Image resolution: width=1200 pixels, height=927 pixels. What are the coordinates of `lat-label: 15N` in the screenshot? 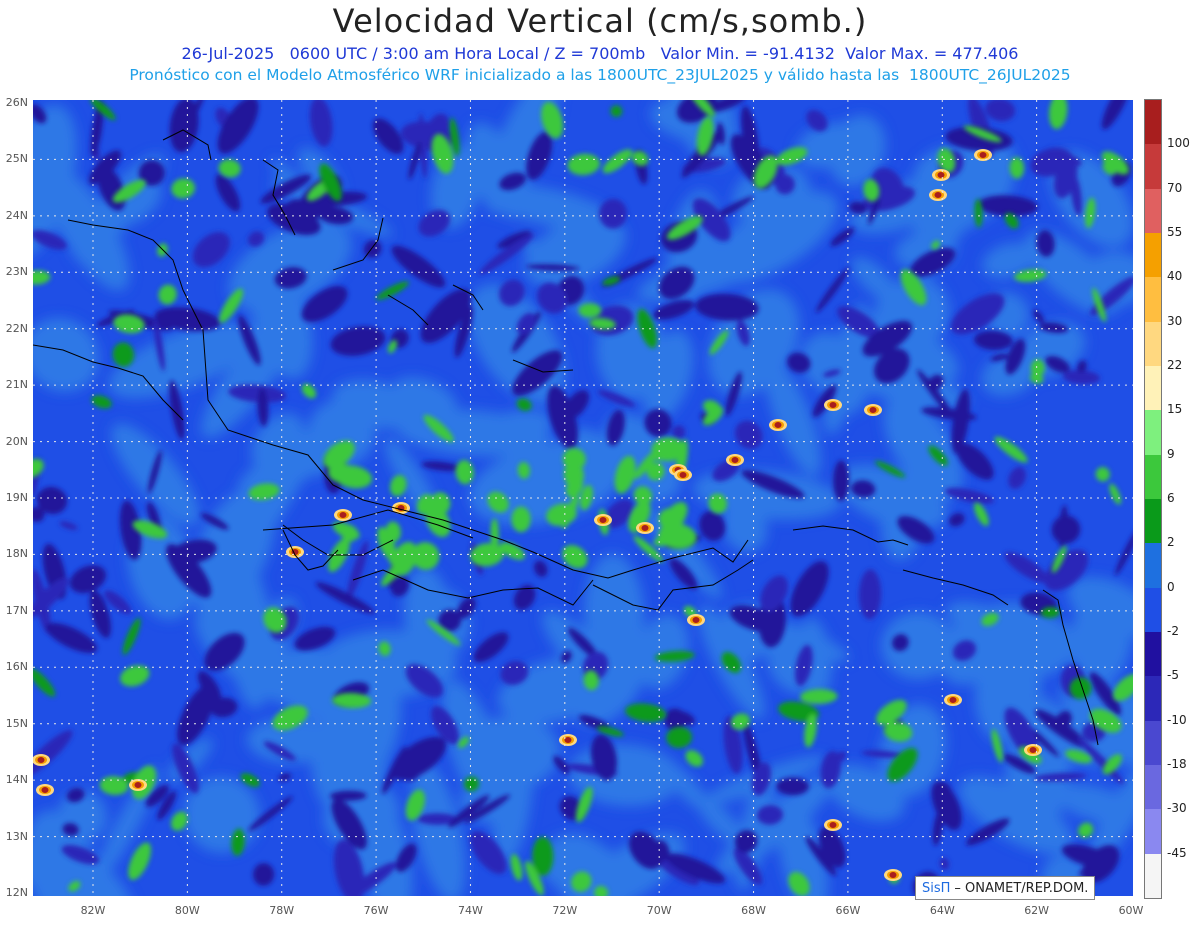 It's located at (16, 723).